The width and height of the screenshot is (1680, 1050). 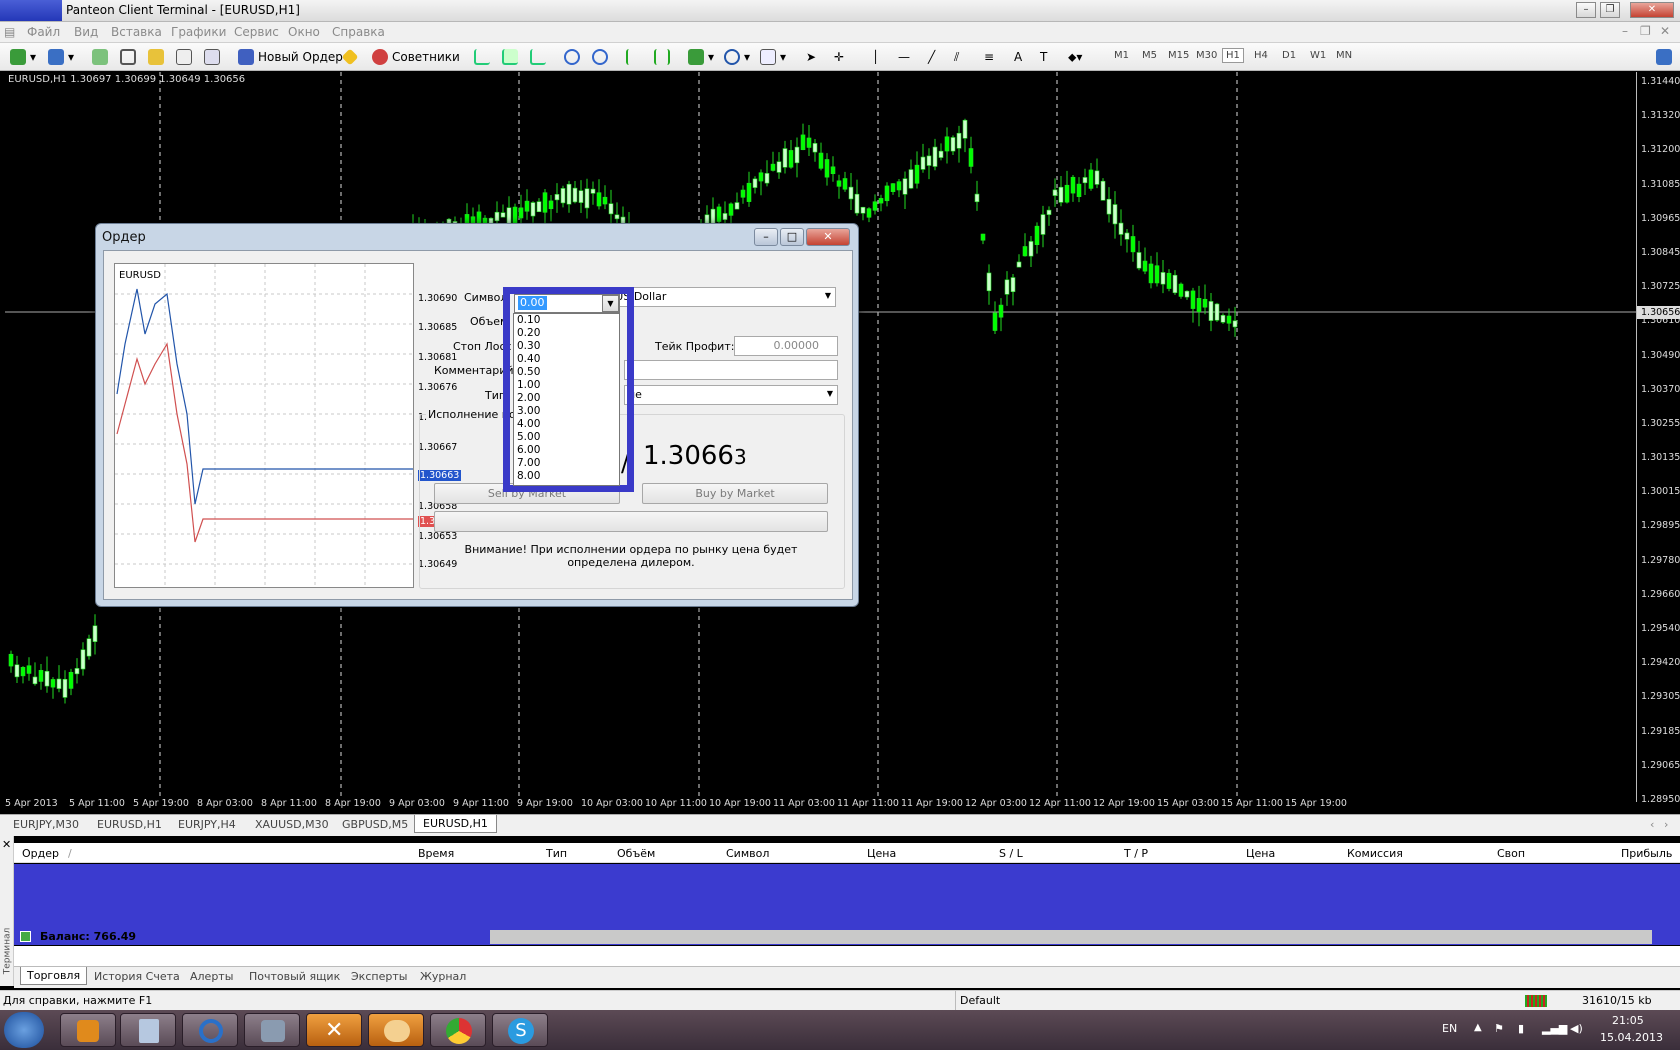 What do you see at coordinates (566, 463) in the screenshot?
I see `volume-option: 7.00` at bounding box center [566, 463].